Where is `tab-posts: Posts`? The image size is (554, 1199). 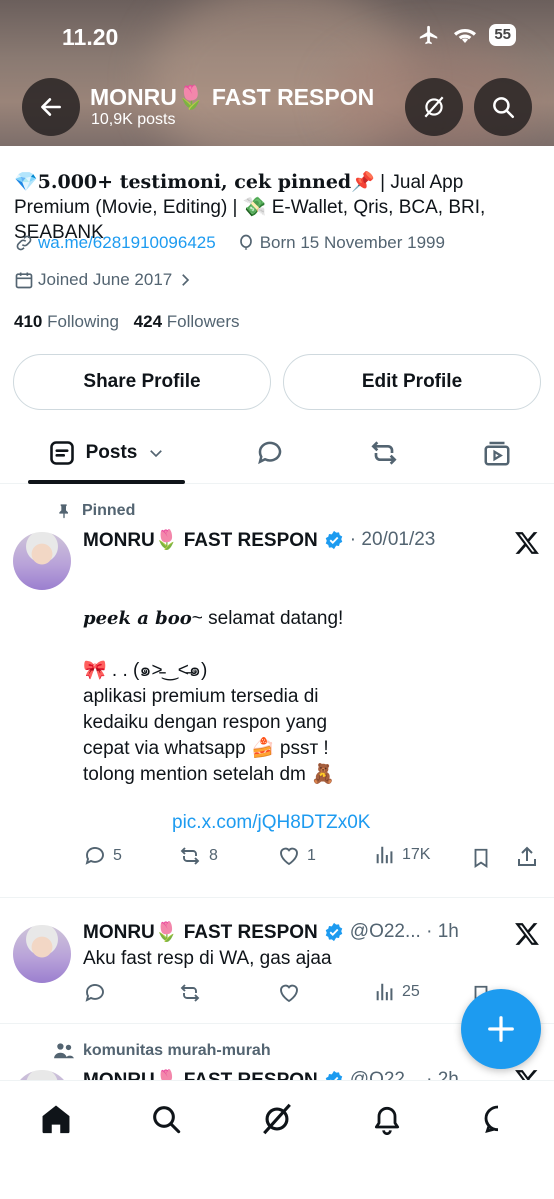
tab-posts: Posts is located at coordinates (106, 453).